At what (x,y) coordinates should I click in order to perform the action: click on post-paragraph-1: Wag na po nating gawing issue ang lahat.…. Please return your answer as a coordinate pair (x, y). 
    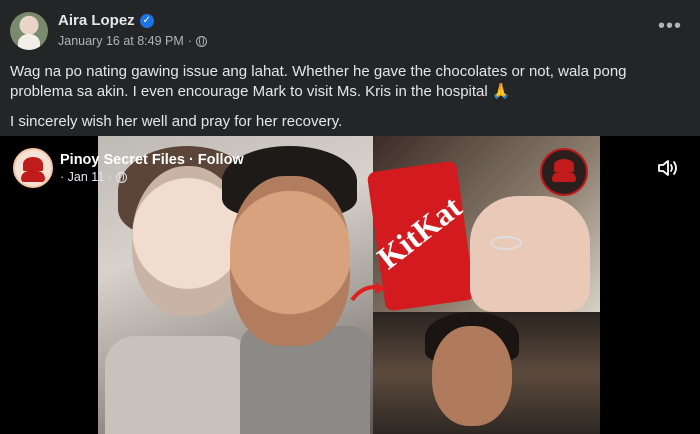
    Looking at the image, I should click on (318, 81).